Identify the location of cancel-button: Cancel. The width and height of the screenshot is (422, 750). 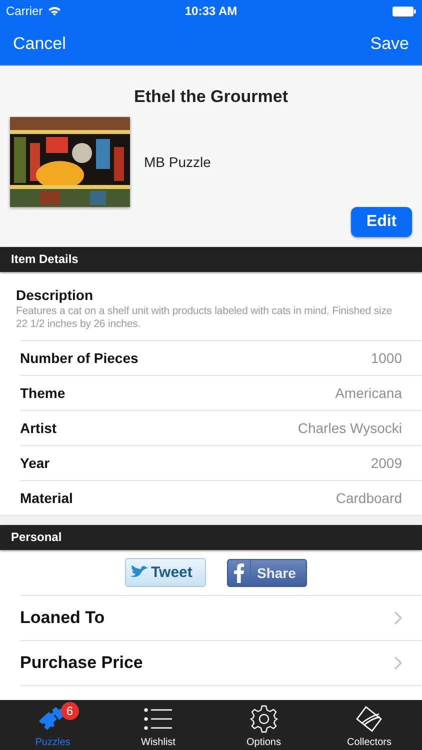
(39, 44).